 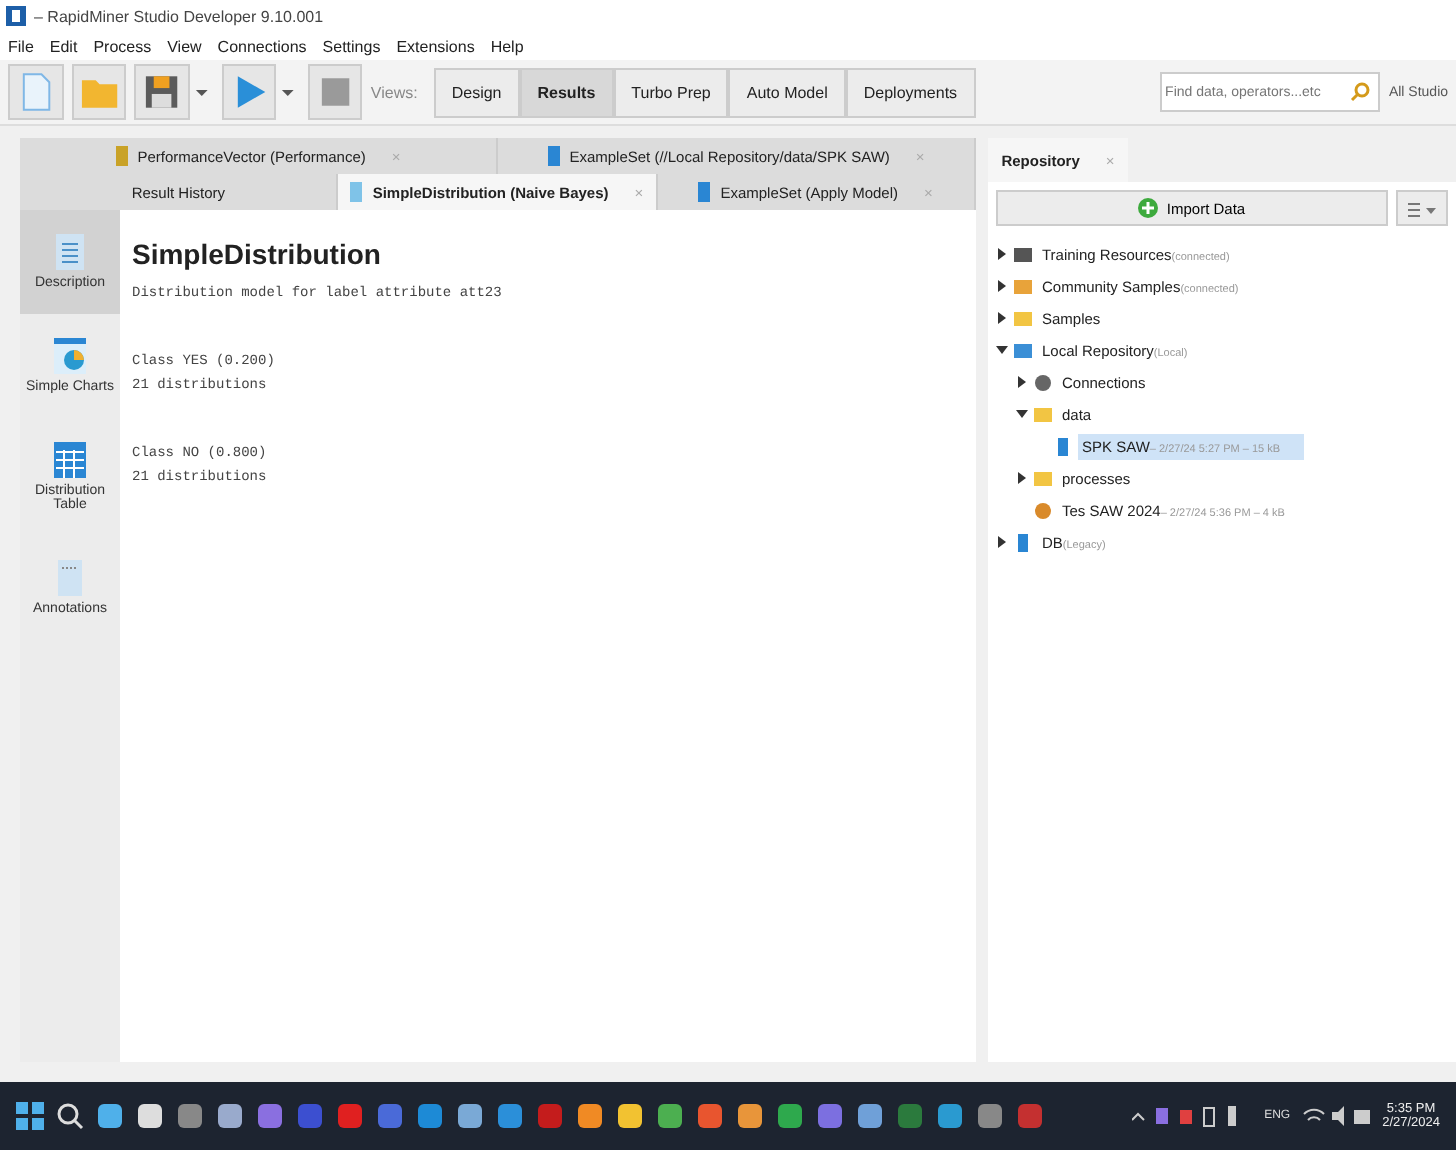 I want to click on menu-item: Settings, so click(x=351, y=46).